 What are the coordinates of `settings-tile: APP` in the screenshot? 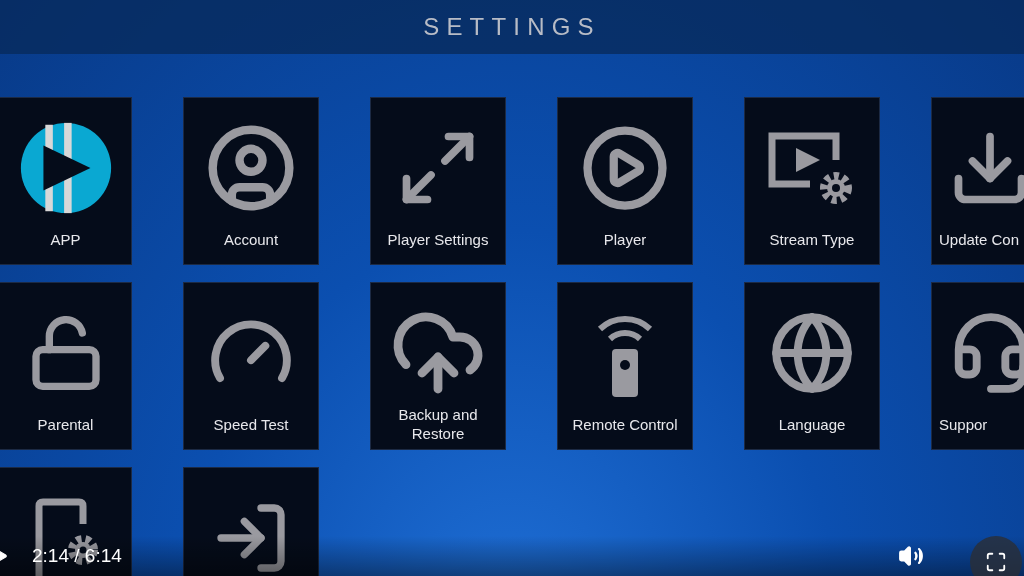 It's located at (66, 181).